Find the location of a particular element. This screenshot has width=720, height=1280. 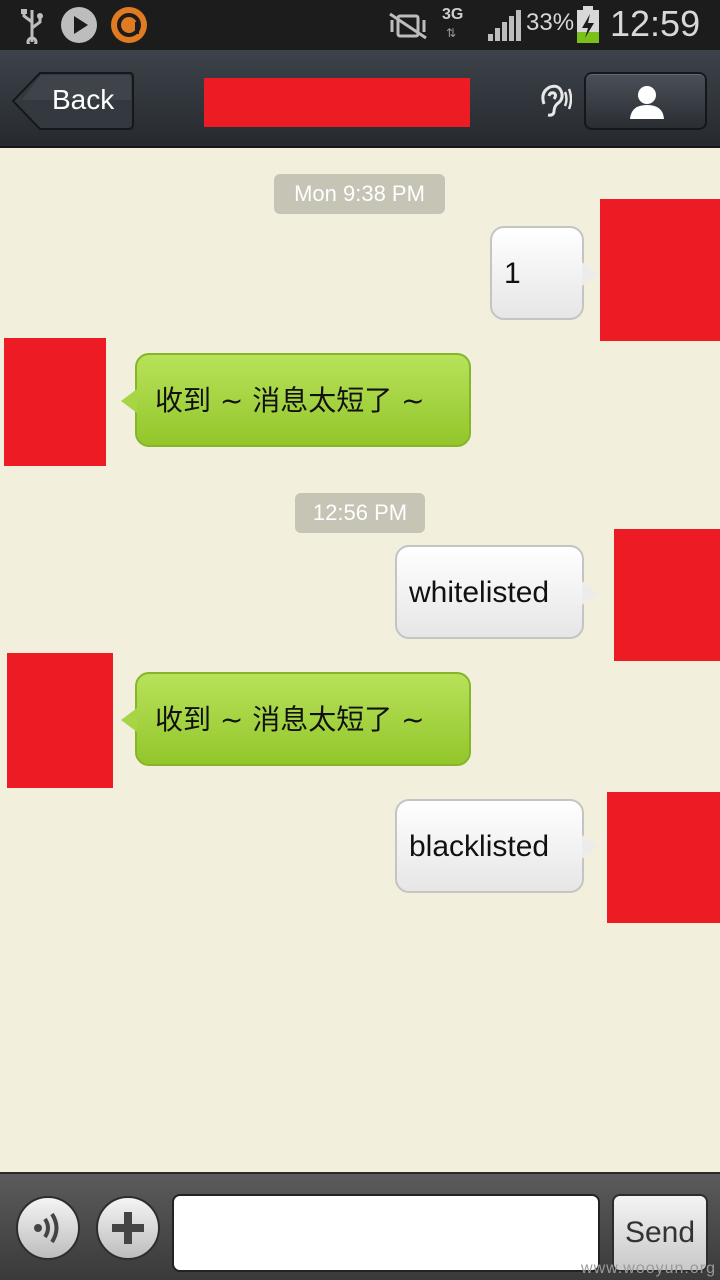

play-store-icon is located at coordinates (79, 27).